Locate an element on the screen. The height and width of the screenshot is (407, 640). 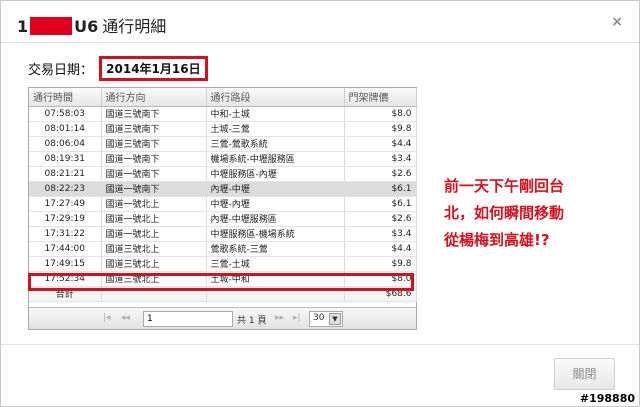
table-row: 08:06:04 國道三號南下 三鶯-鶯歌系統 $4.4 is located at coordinates (223, 144).